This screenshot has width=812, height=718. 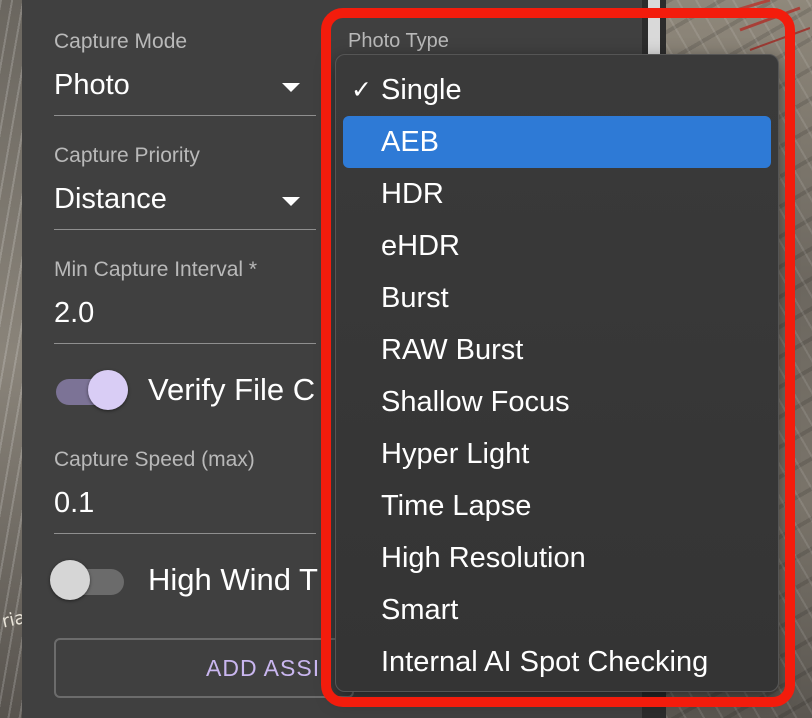 What do you see at coordinates (232, 389) in the screenshot?
I see `verify-file-label: Verify File C` at bounding box center [232, 389].